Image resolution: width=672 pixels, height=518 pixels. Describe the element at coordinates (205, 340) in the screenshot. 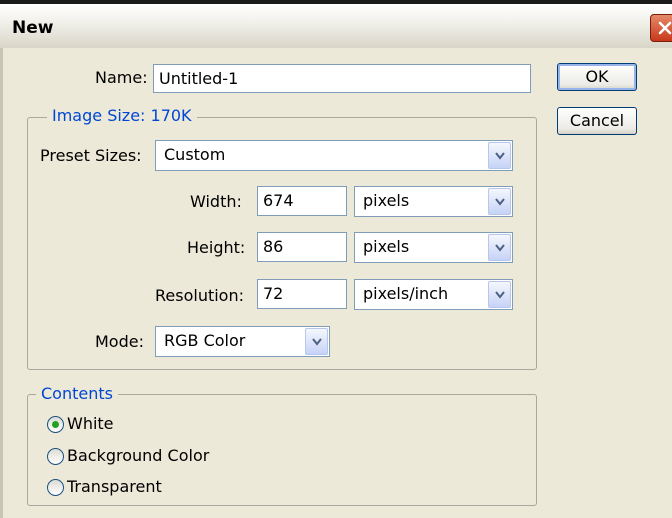

I see `mode-value: RGB Color` at that location.